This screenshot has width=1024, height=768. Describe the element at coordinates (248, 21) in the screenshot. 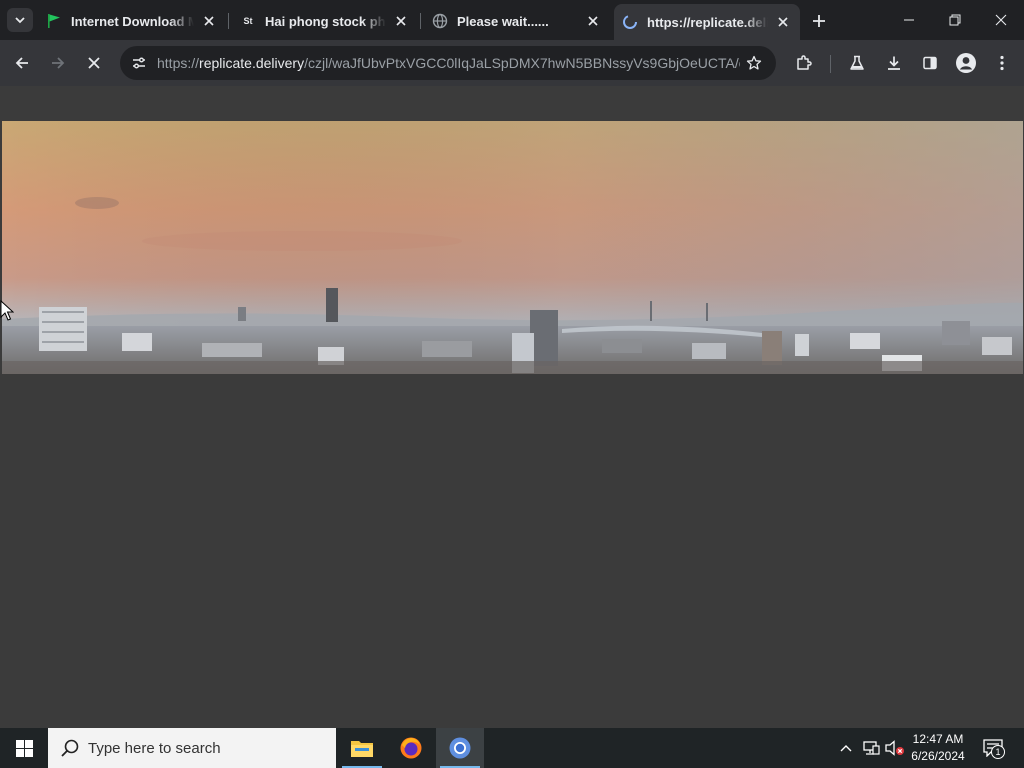

I see `stock-site-icon: St` at that location.